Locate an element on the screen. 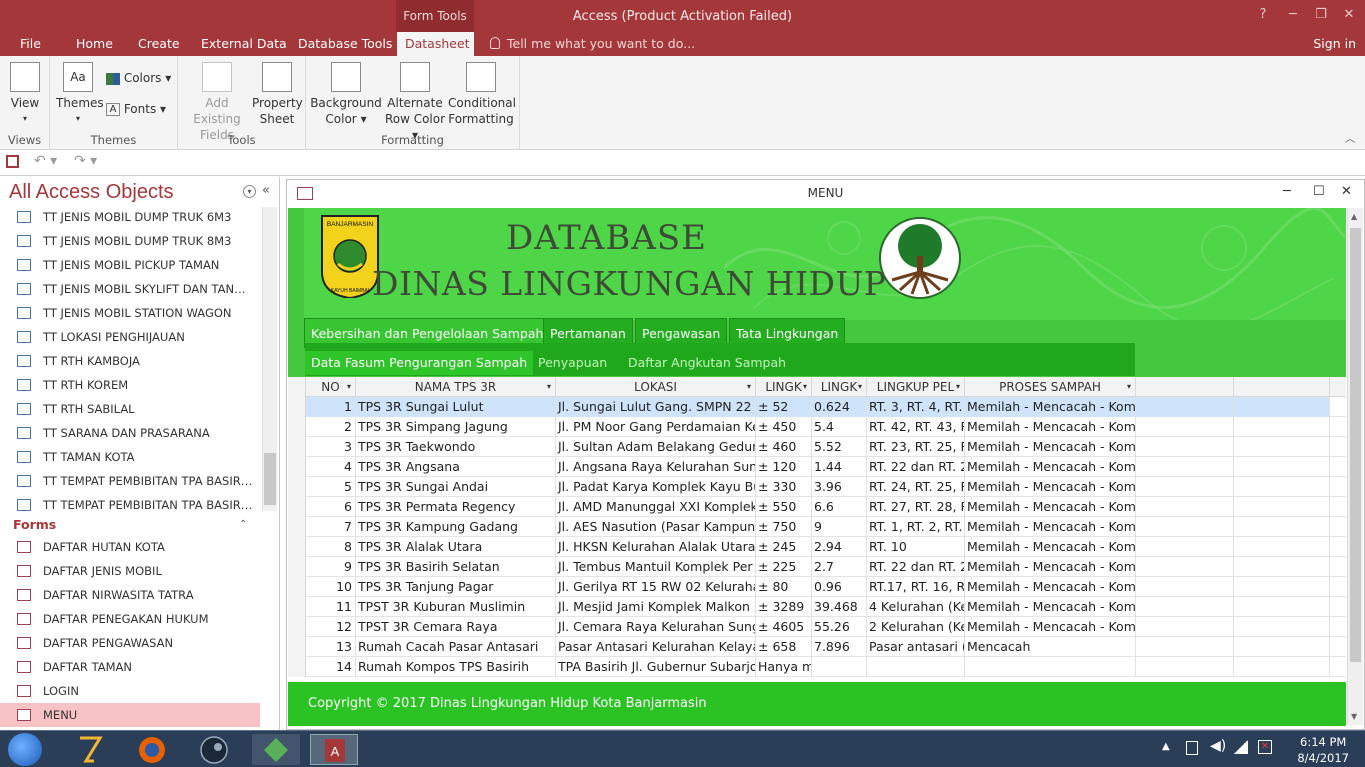 This screenshot has width=1365, height=767. table-cell: TPS 3R Sungai Lulut is located at coordinates (456, 407).